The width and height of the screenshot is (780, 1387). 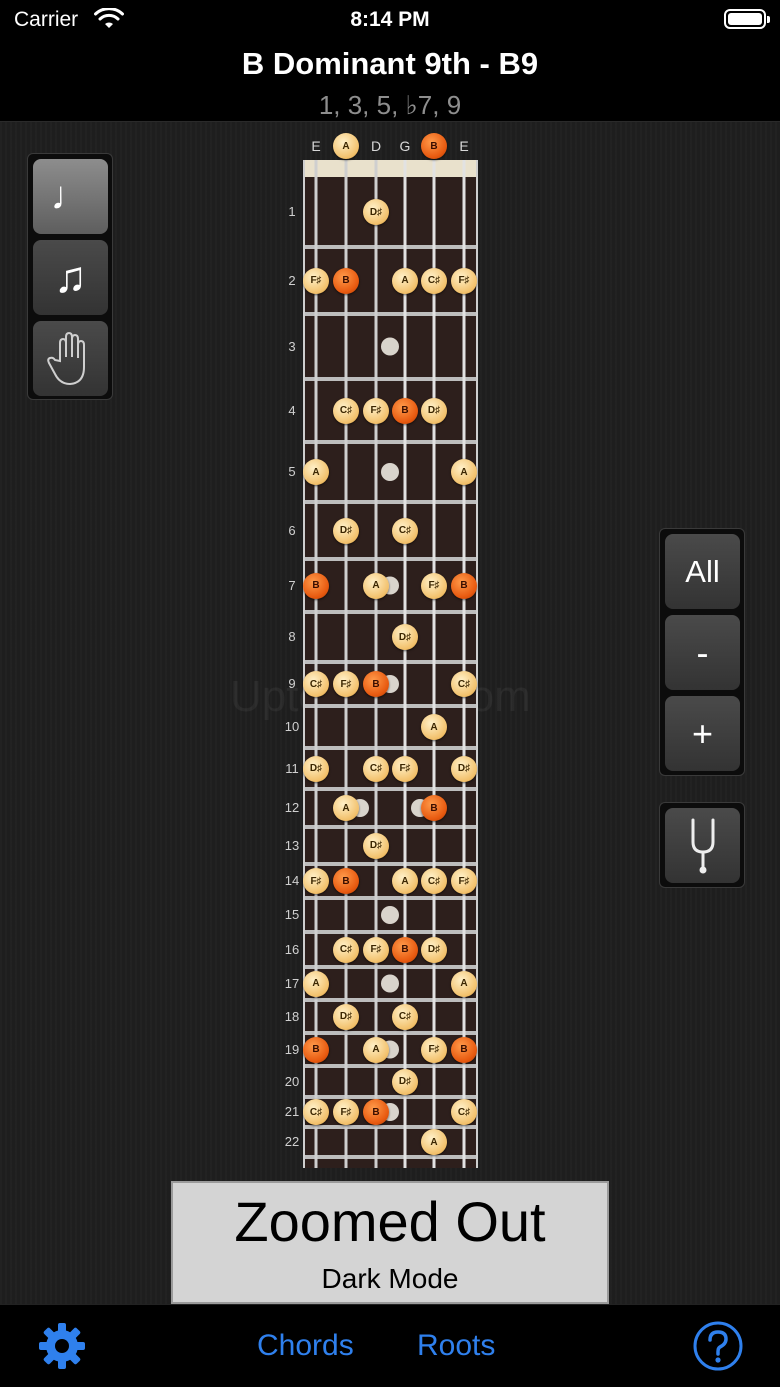 I want to click on gear-icon, so click(x=62, y=1346).